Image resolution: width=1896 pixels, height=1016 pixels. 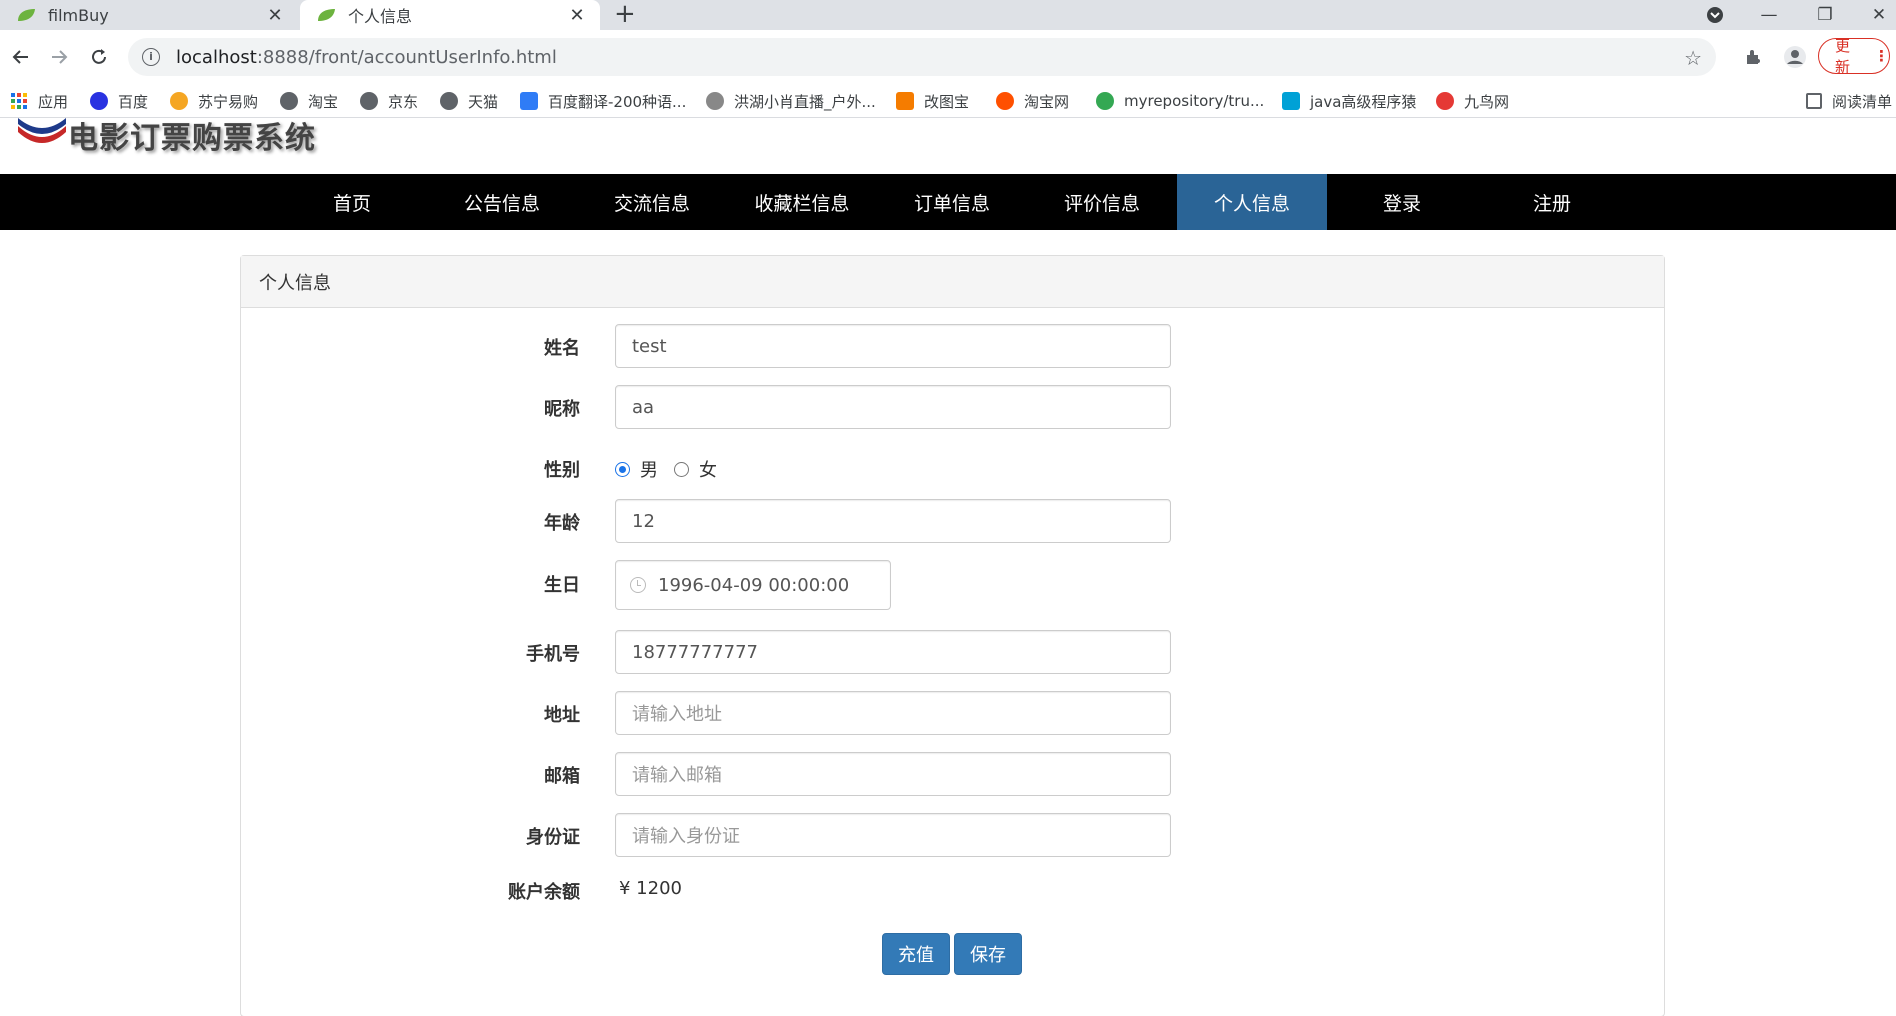 I want to click on reading-list-label: 阅读清单, so click(x=1862, y=101).